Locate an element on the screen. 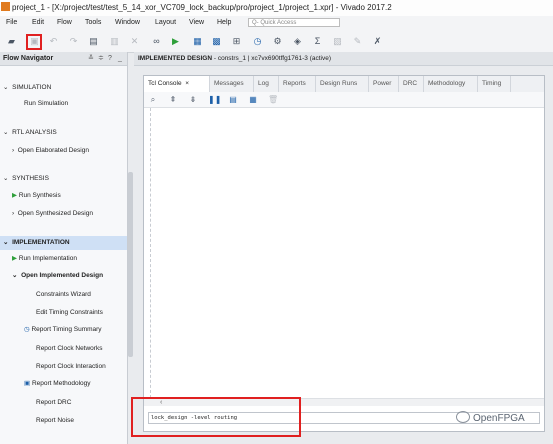  menu-window: Window is located at coordinates (127, 23).